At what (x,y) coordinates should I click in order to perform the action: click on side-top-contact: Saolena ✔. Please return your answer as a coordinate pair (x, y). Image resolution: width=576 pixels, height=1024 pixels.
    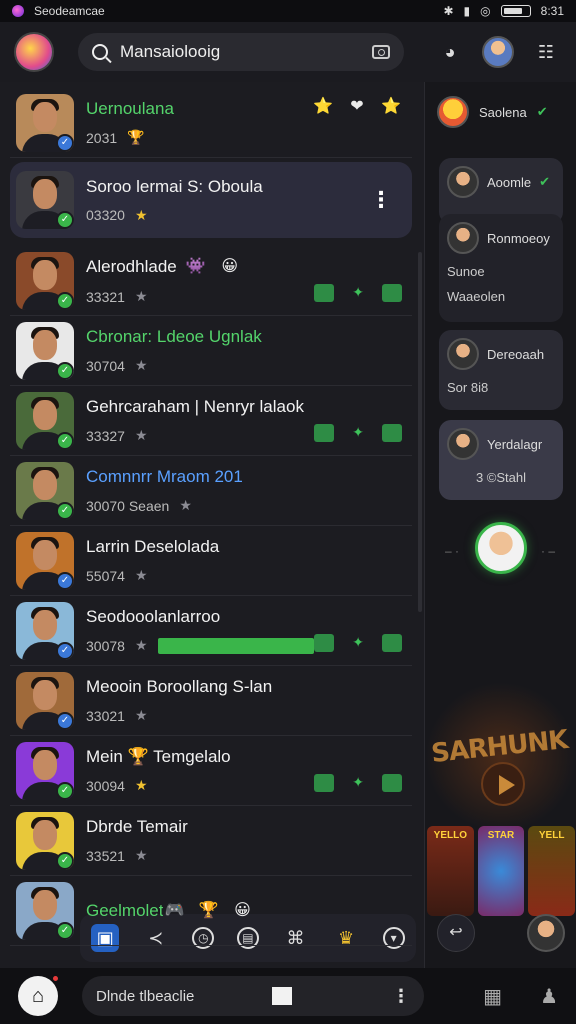
    Looking at the image, I should click on (492, 112).